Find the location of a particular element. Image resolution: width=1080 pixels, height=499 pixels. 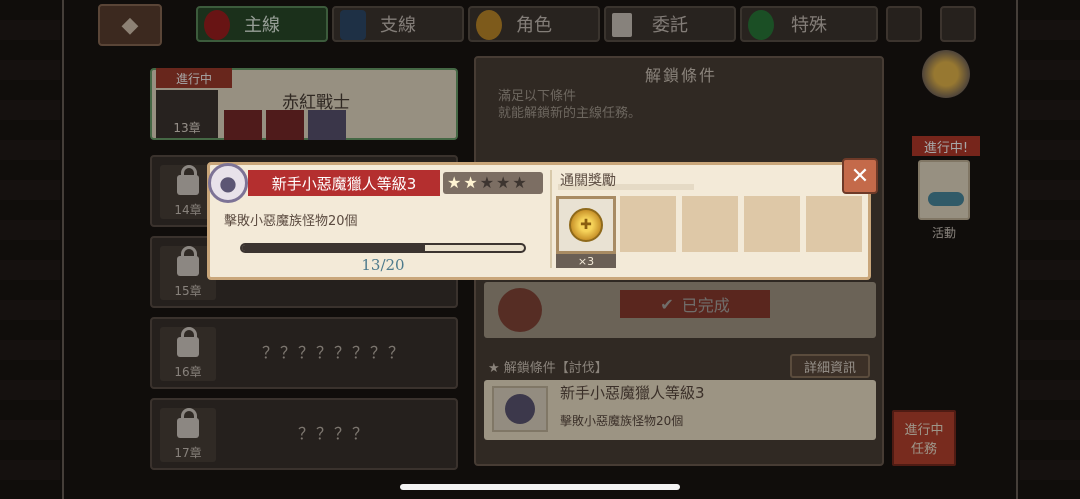

modal-divider is located at coordinates (551, 219).